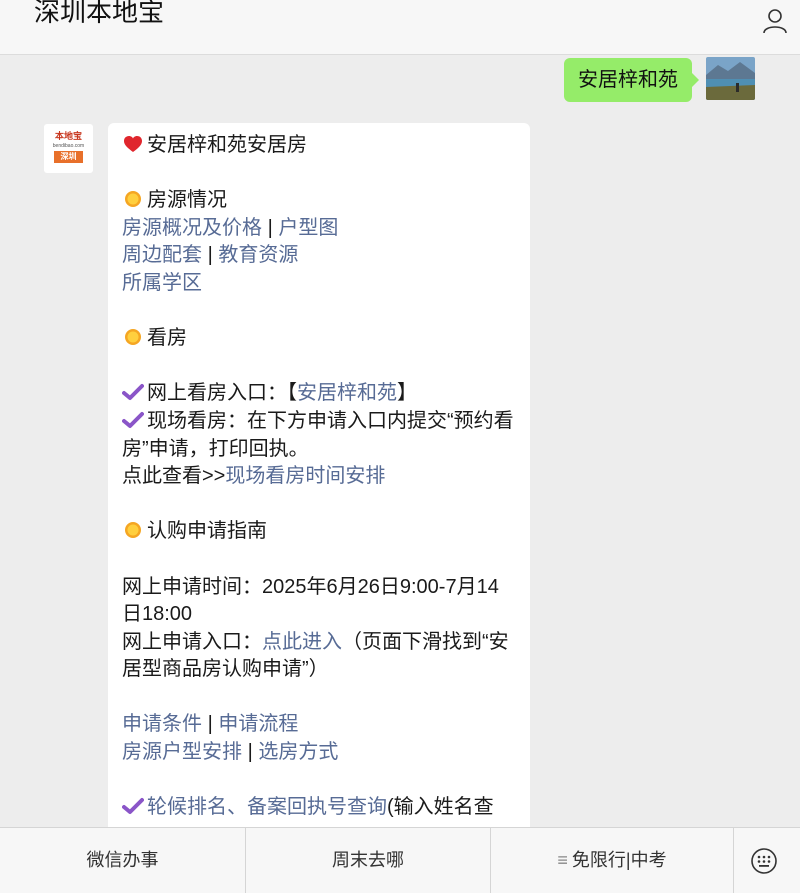 Image resolution: width=800 pixels, height=893 pixels. What do you see at coordinates (319, 725) in the screenshot?
I see `apply-links-row1: 申请条件 | 申请流程` at bounding box center [319, 725].